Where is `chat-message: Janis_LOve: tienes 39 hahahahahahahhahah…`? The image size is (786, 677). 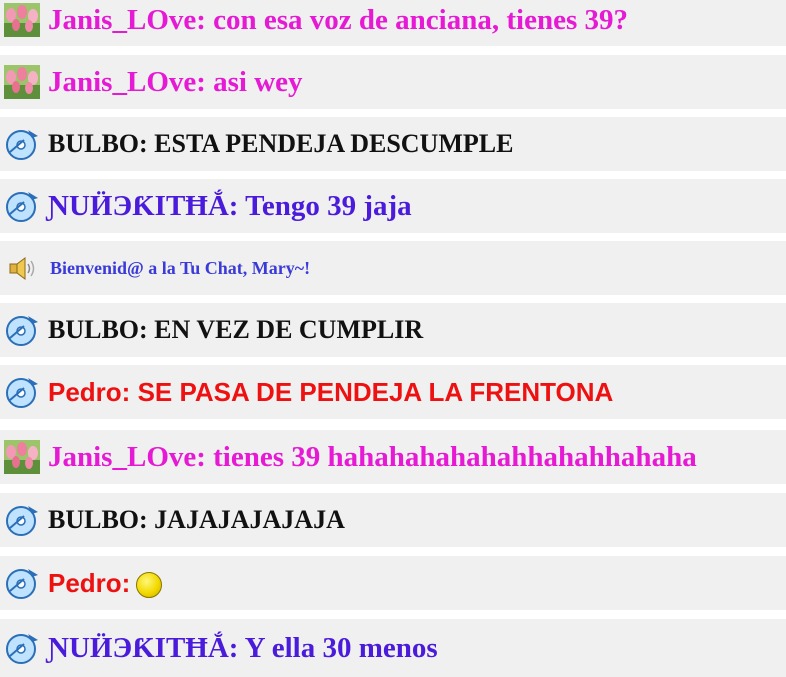
chat-message: Janis_LOve: tienes 39 hahahahahahahhahah… is located at coordinates (393, 458).